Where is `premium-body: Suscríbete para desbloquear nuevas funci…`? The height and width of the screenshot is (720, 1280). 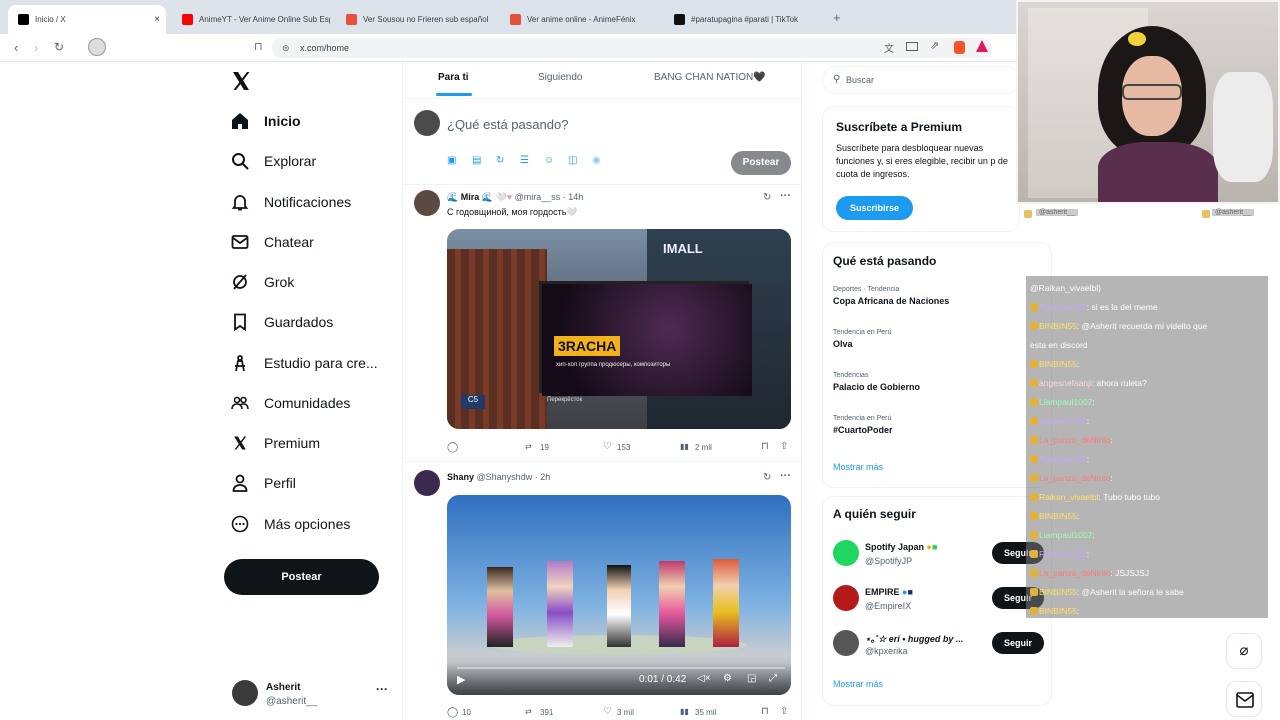 premium-body: Suscríbete para desbloquear nuevas funci… is located at coordinates (922, 161).